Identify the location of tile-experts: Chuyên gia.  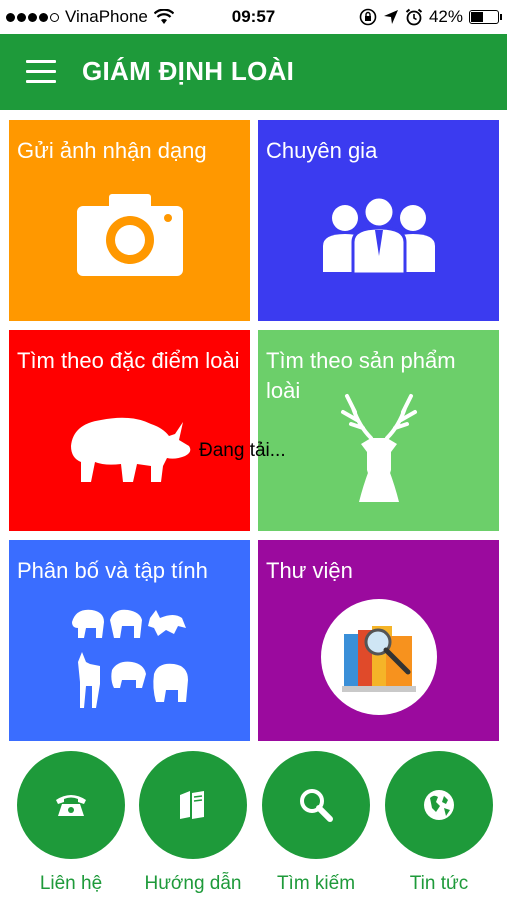
(378, 220).